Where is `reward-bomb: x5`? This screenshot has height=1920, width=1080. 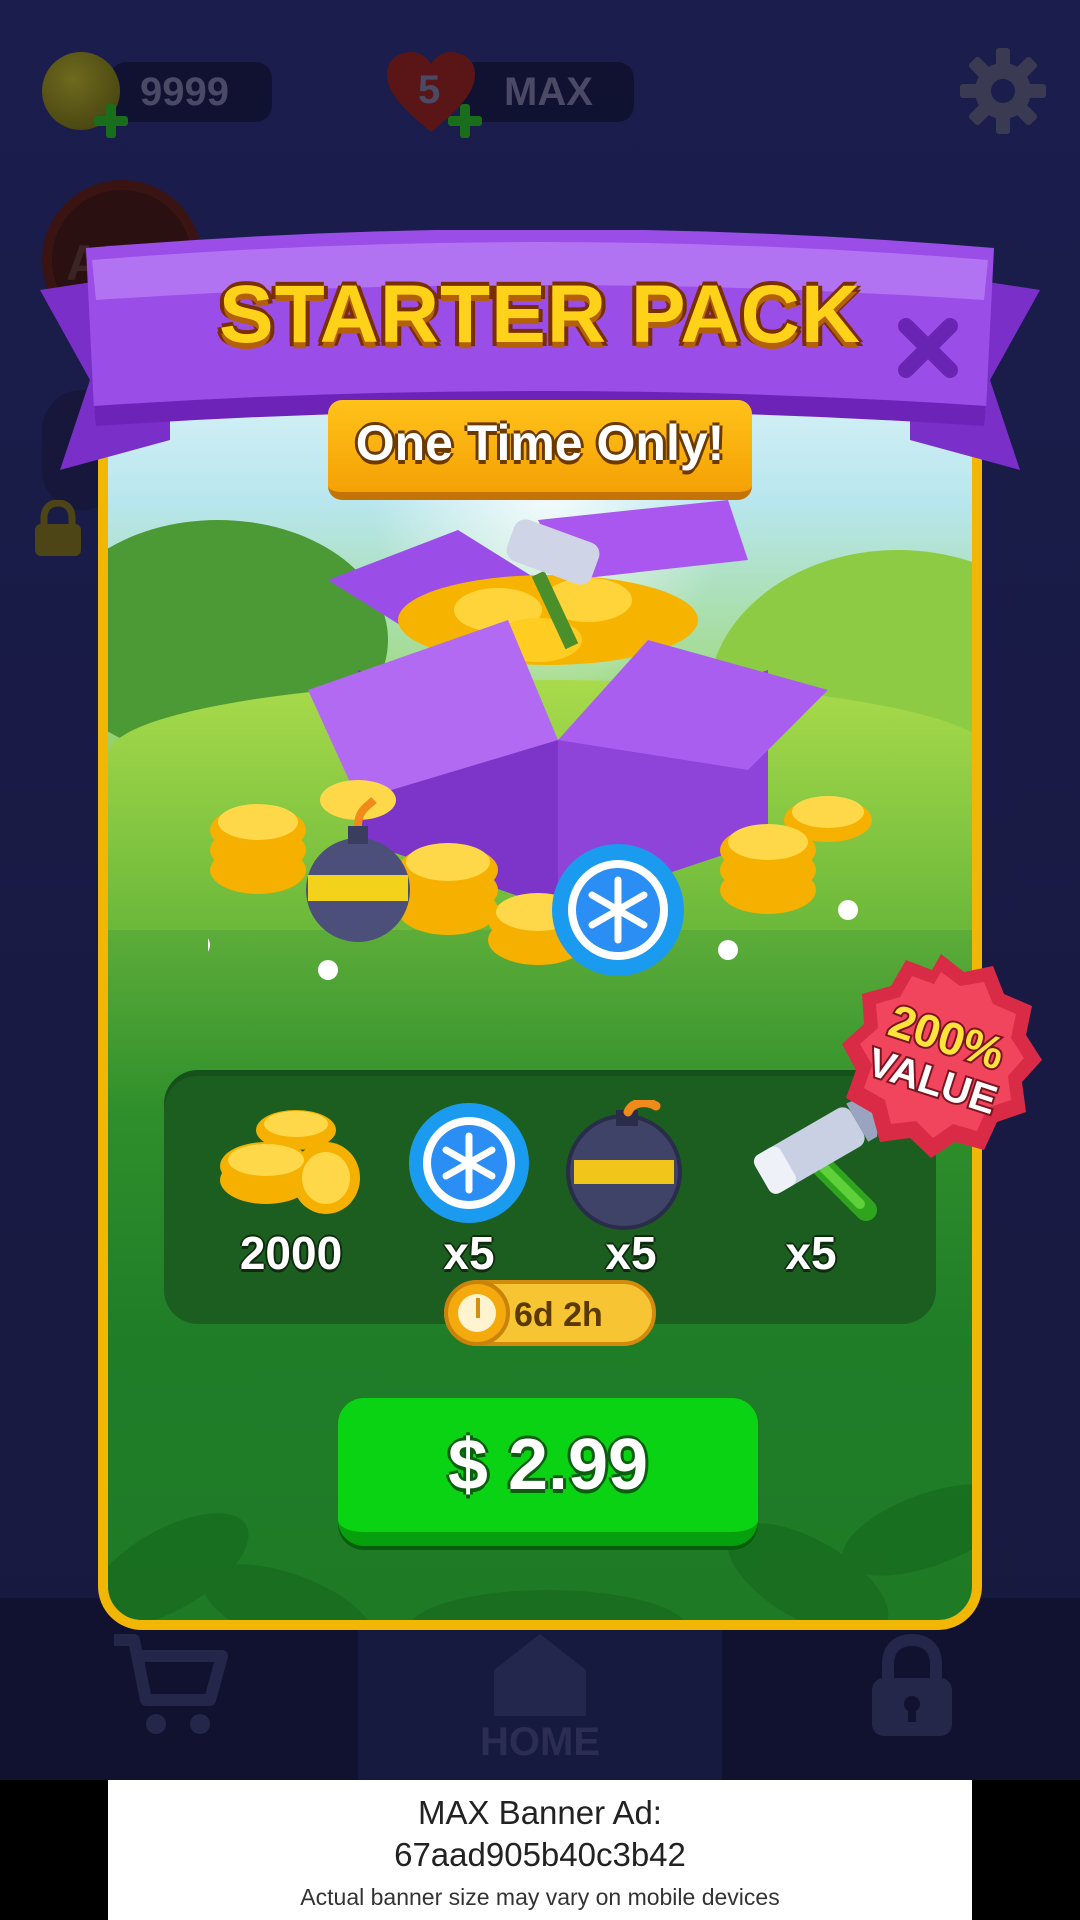
reward-bomb: x5 is located at coordinates (631, 1190).